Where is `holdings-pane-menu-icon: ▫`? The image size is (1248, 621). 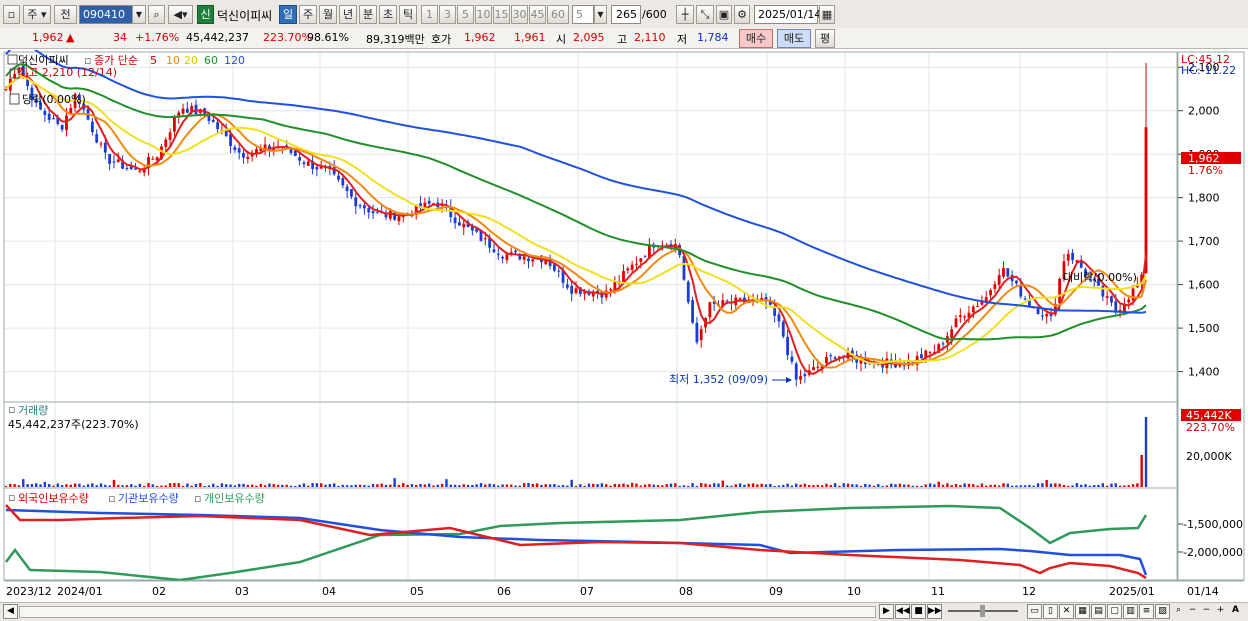
holdings-pane-menu-icon: ▫ is located at coordinates (11, 497).